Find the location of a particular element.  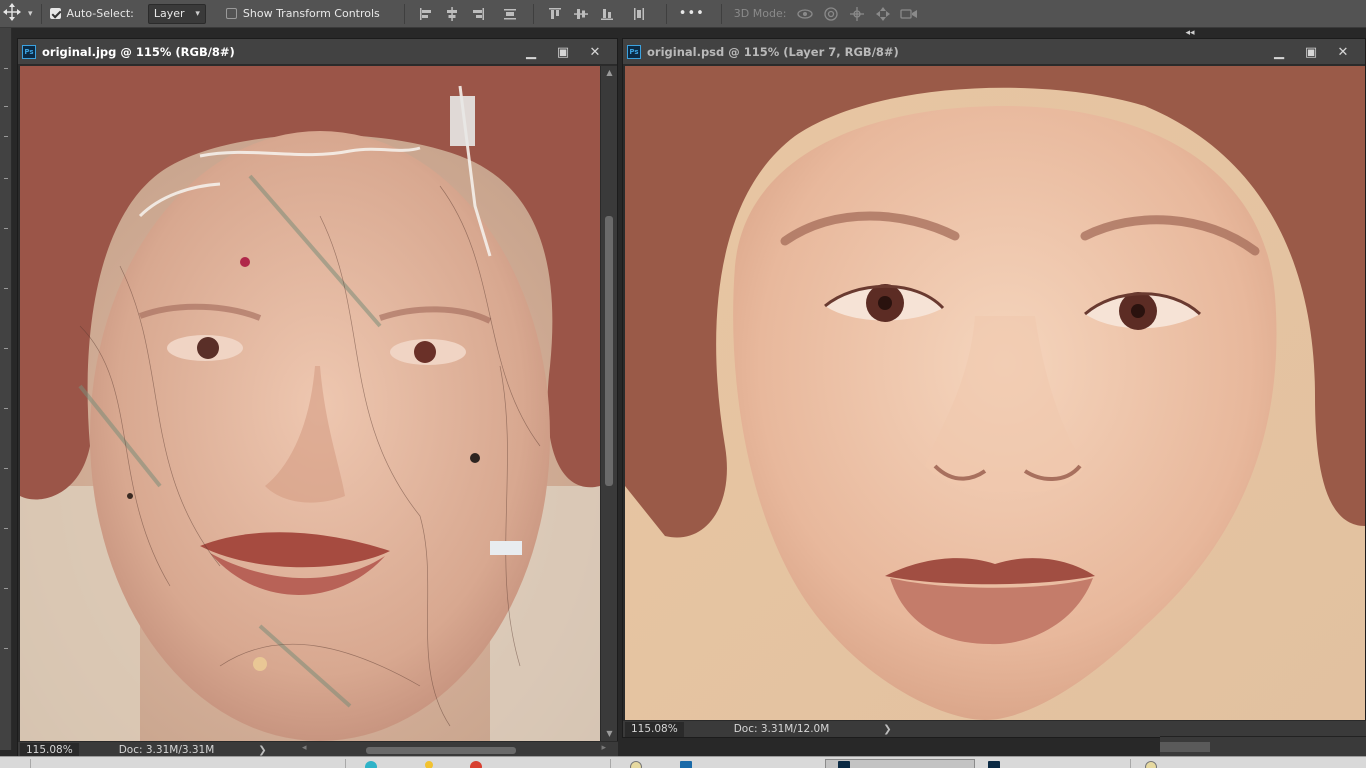

align-v-center-icon is located at coordinates (580, 13).